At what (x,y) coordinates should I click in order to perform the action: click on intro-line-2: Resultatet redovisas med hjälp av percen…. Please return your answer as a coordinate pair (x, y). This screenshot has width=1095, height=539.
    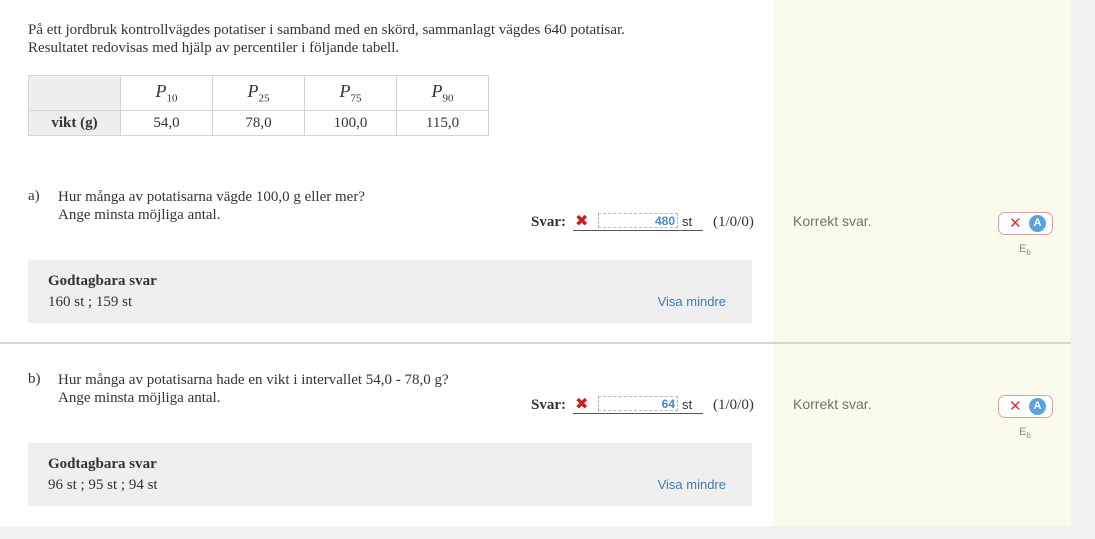
    Looking at the image, I should click on (214, 48).